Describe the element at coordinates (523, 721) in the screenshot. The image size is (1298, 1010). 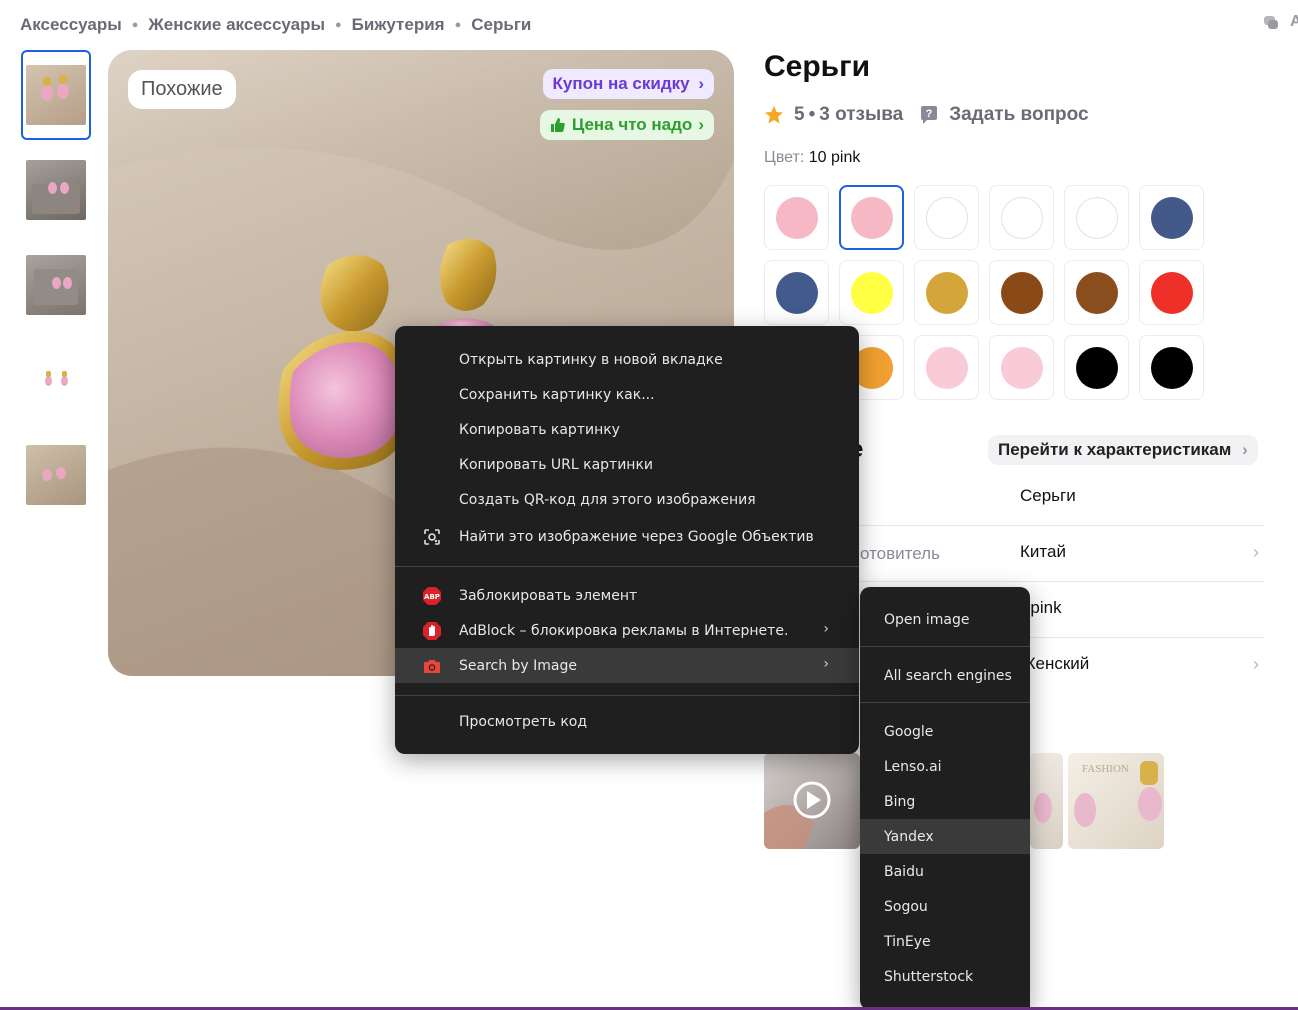
I see `menu-item-label: Просмотреть код` at that location.